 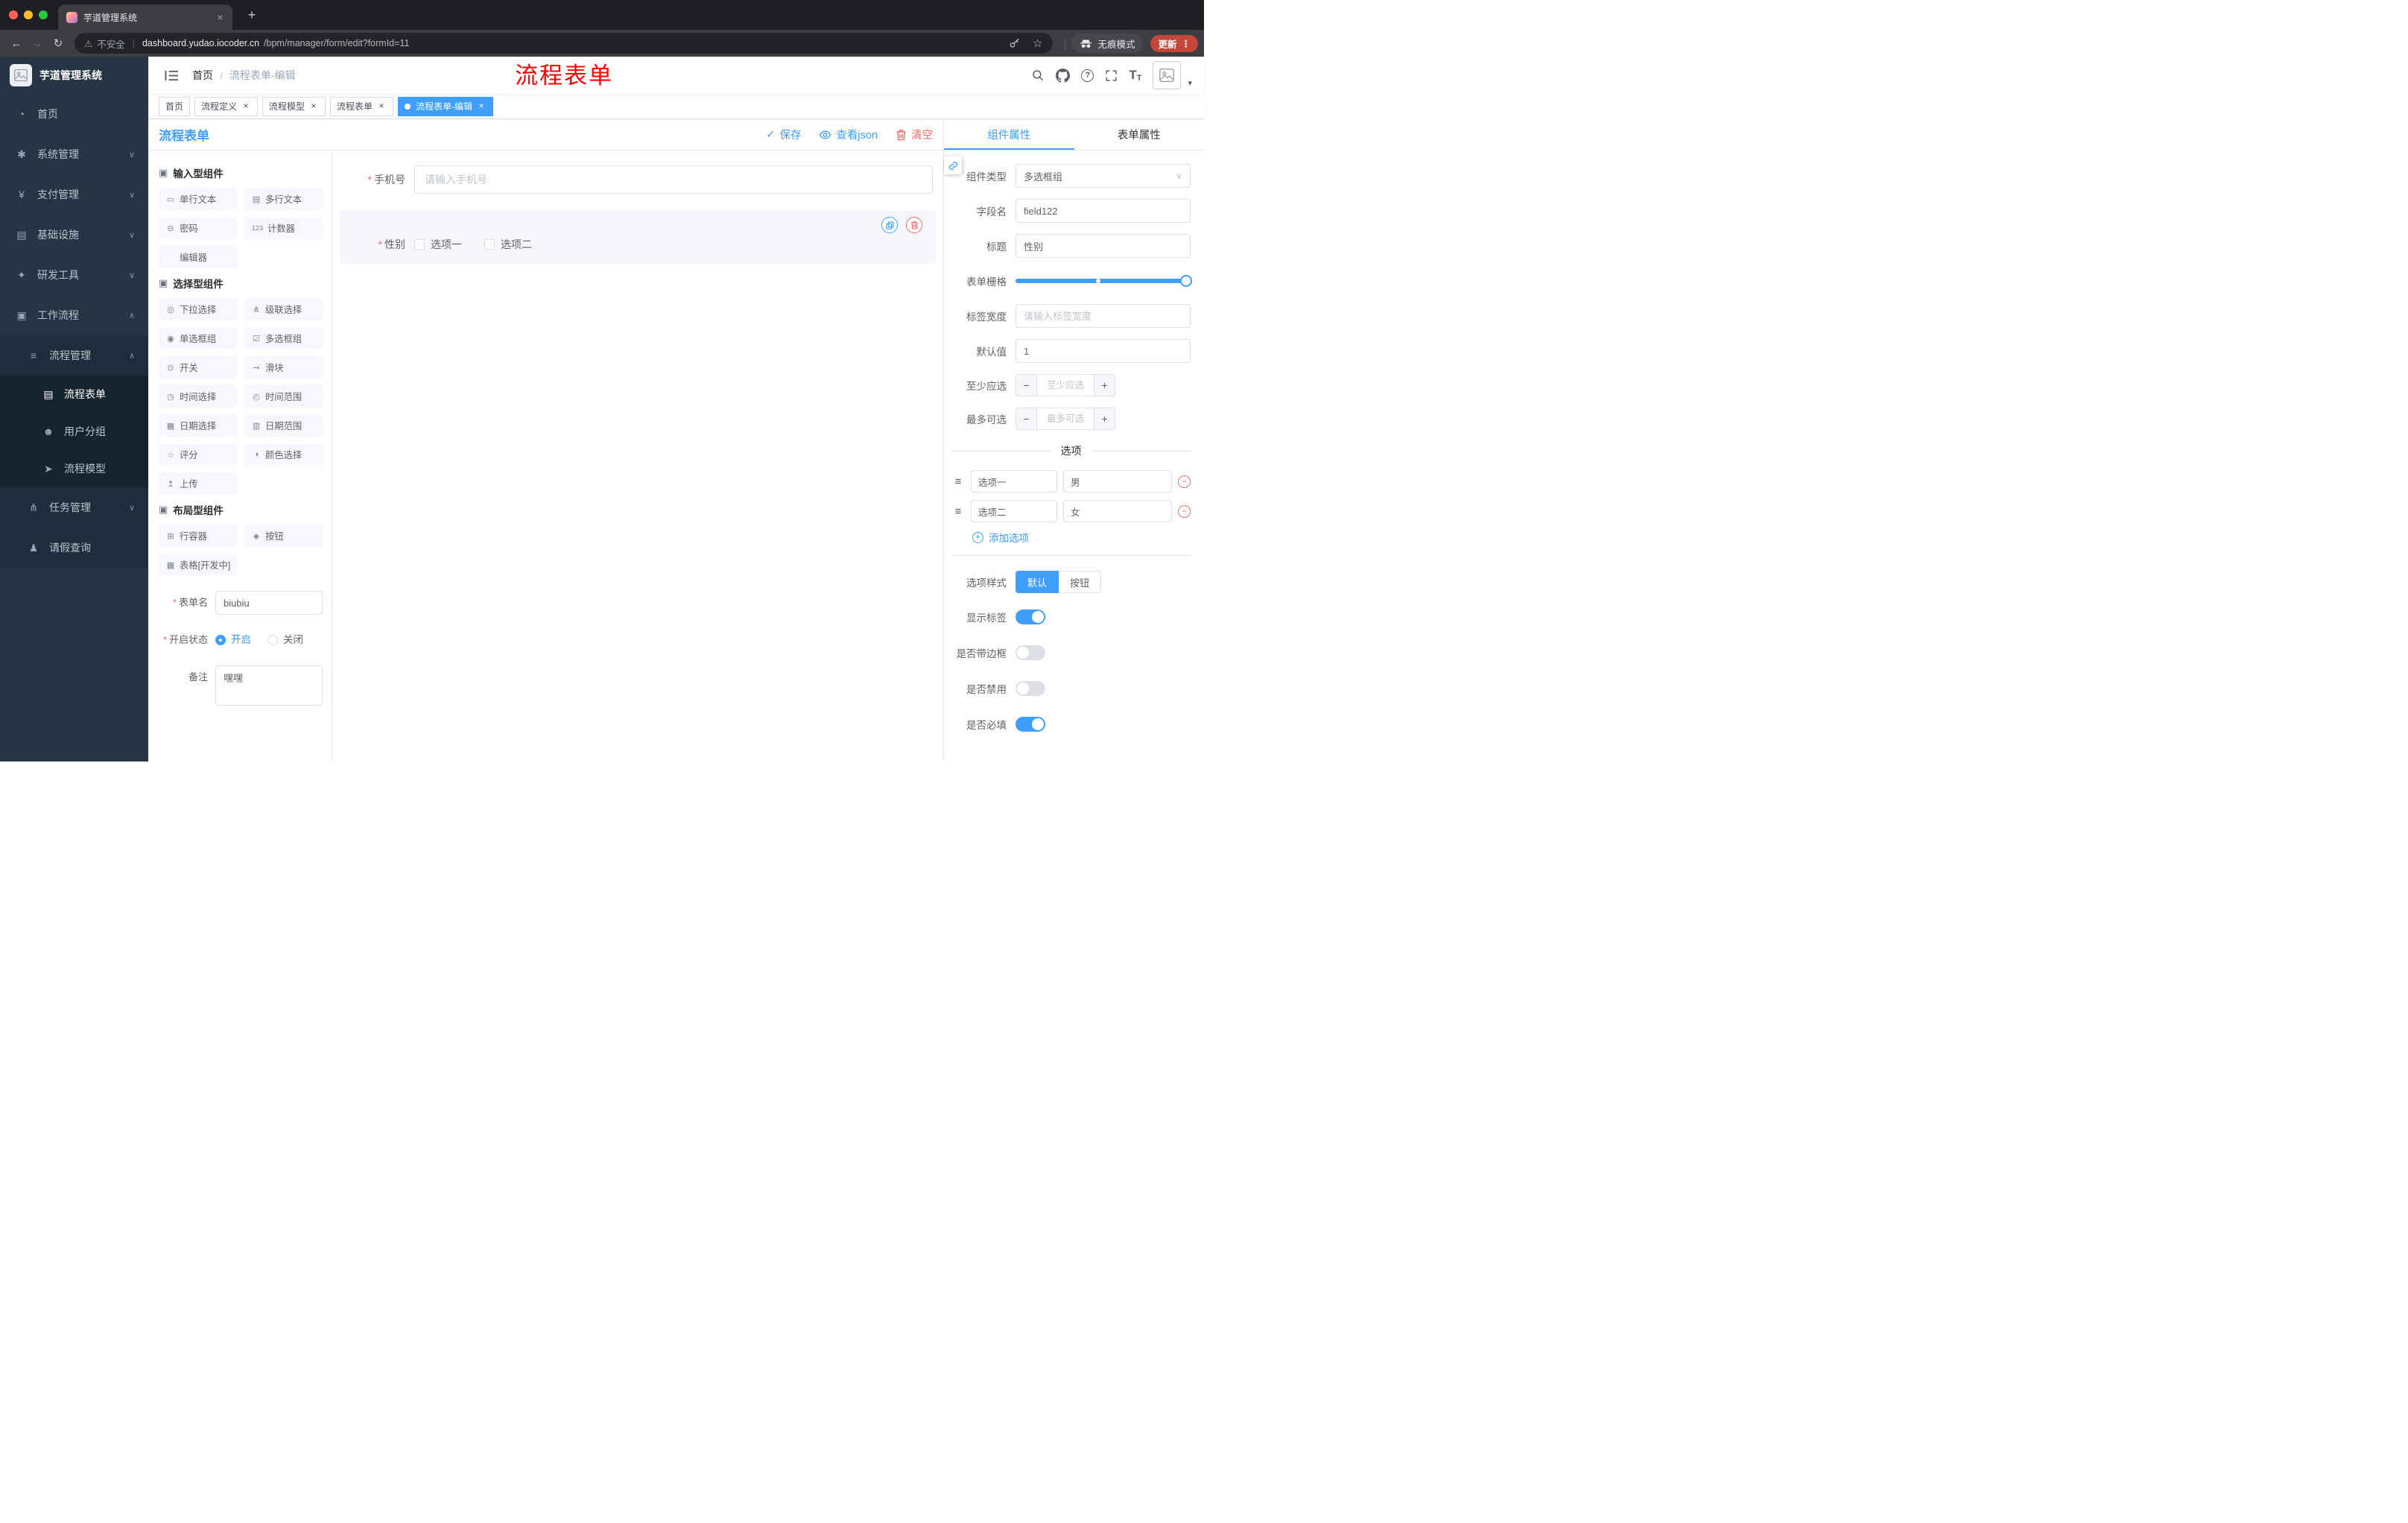 What do you see at coordinates (637, 457) in the screenshot?
I see `form-canvas: 手机号` at bounding box center [637, 457].